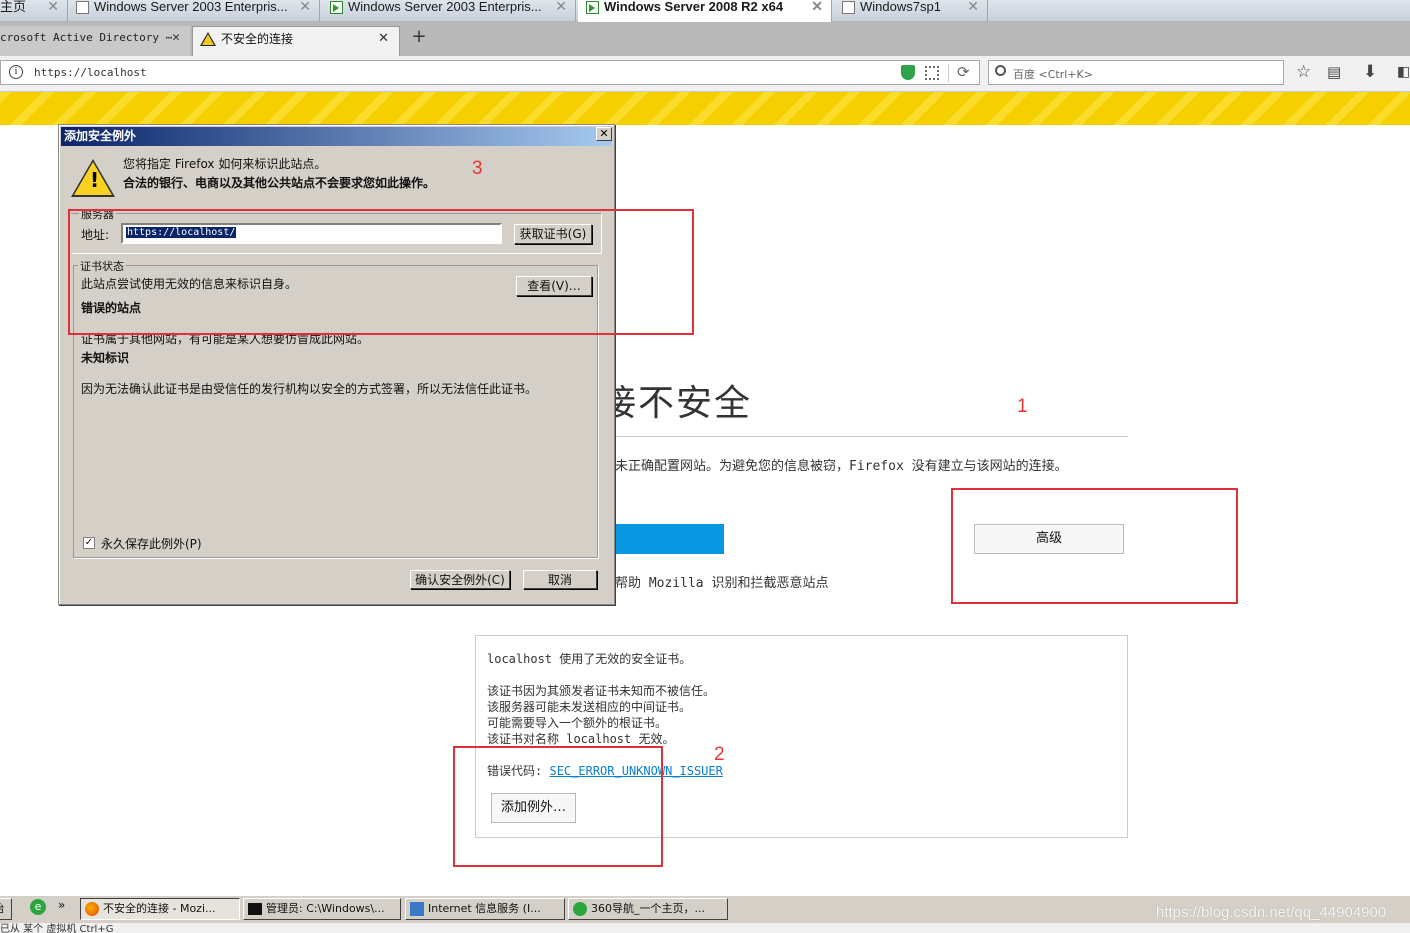 This screenshot has width=1410, height=933. Describe the element at coordinates (490, 72) in the screenshot. I see `url-bar: i https://localhost ⟳` at that location.